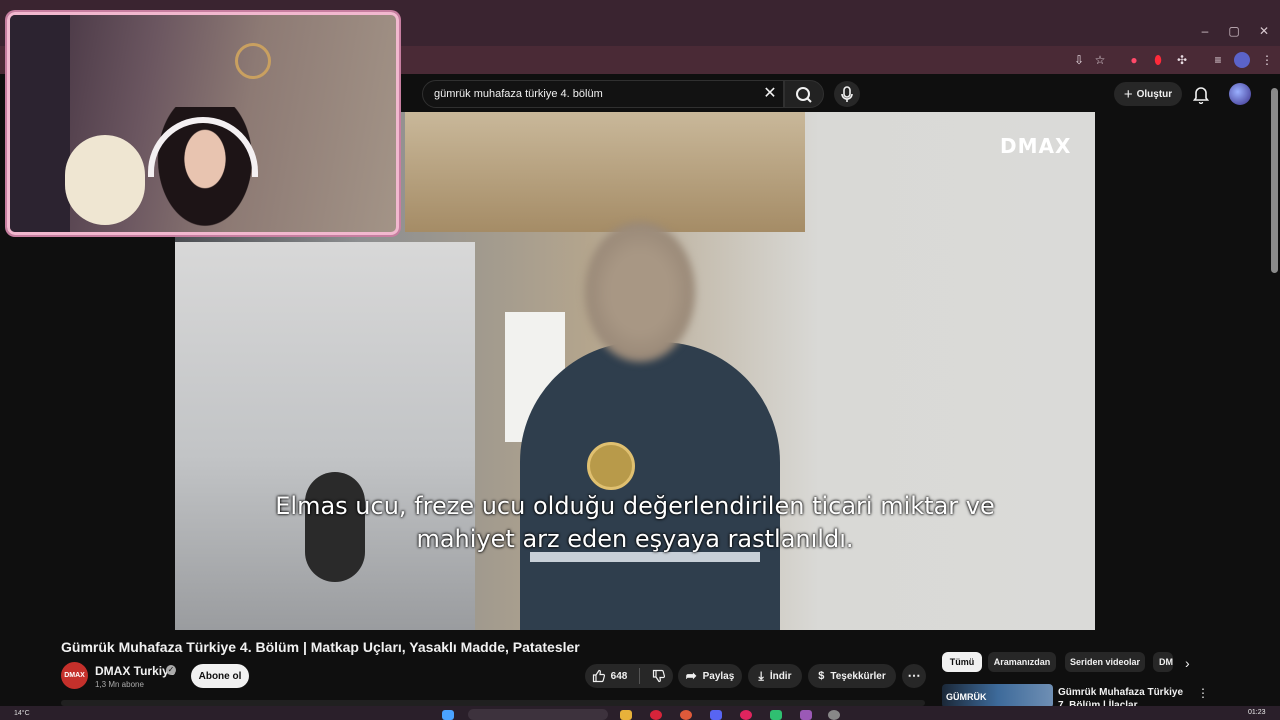 The height and width of the screenshot is (720, 1280). What do you see at coordinates (640, 713) in the screenshot?
I see `os-taskbar` at bounding box center [640, 713].